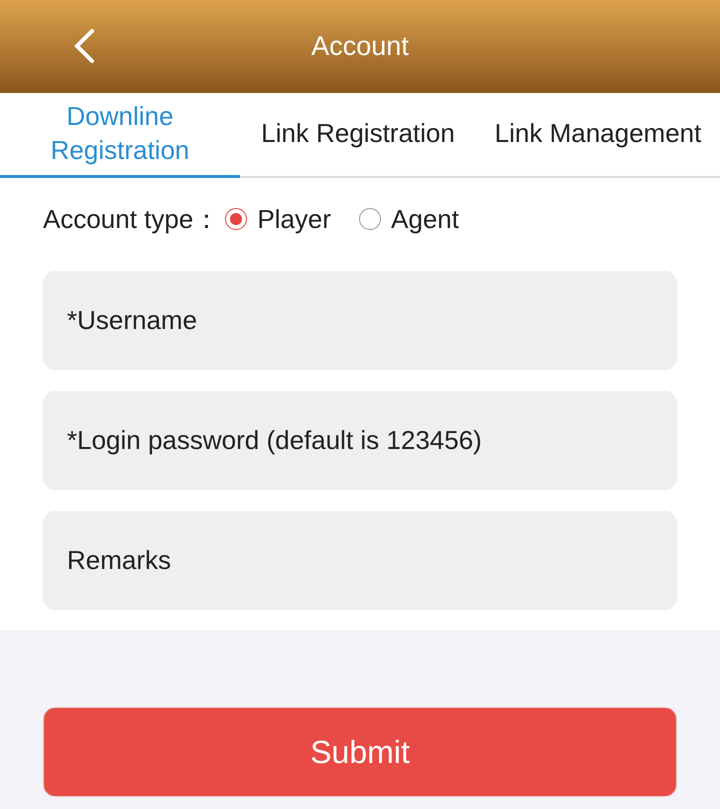 This screenshot has width=720, height=809. Describe the element at coordinates (358, 135) in the screenshot. I see `tab: Link Registration` at that location.